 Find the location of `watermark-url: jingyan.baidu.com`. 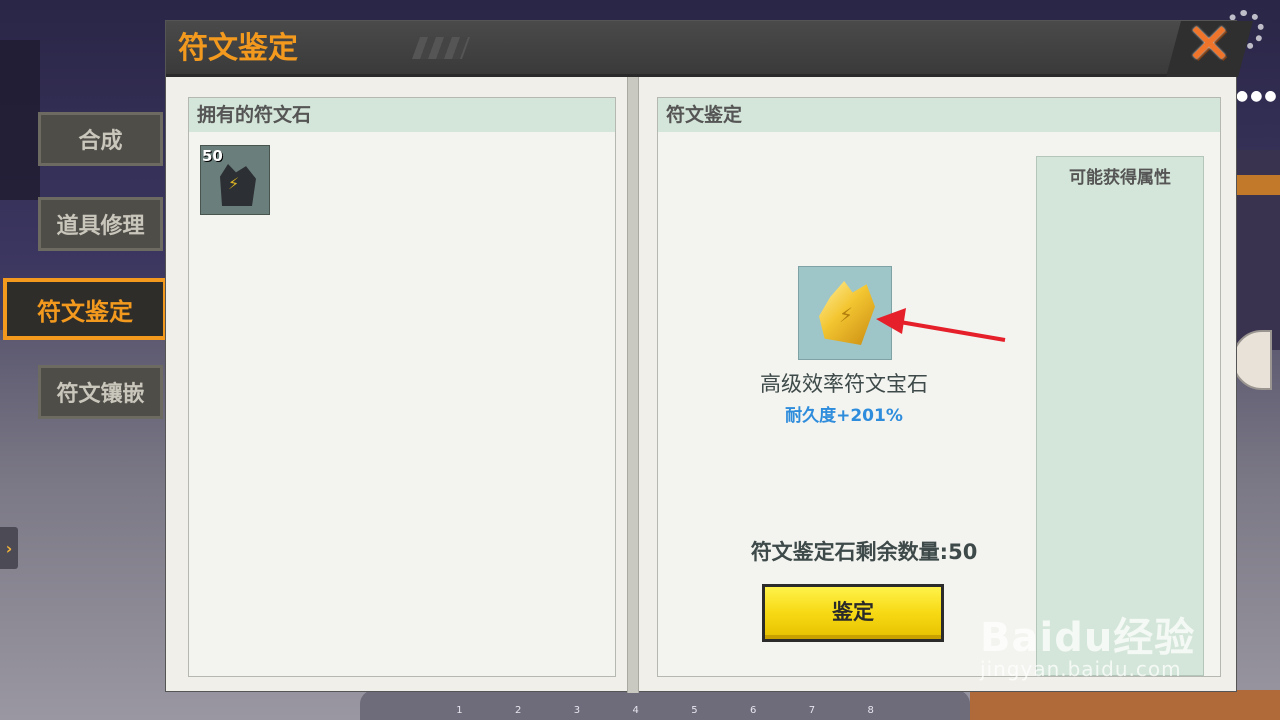

watermark-url: jingyan.baidu.com is located at coordinates (1081, 669).